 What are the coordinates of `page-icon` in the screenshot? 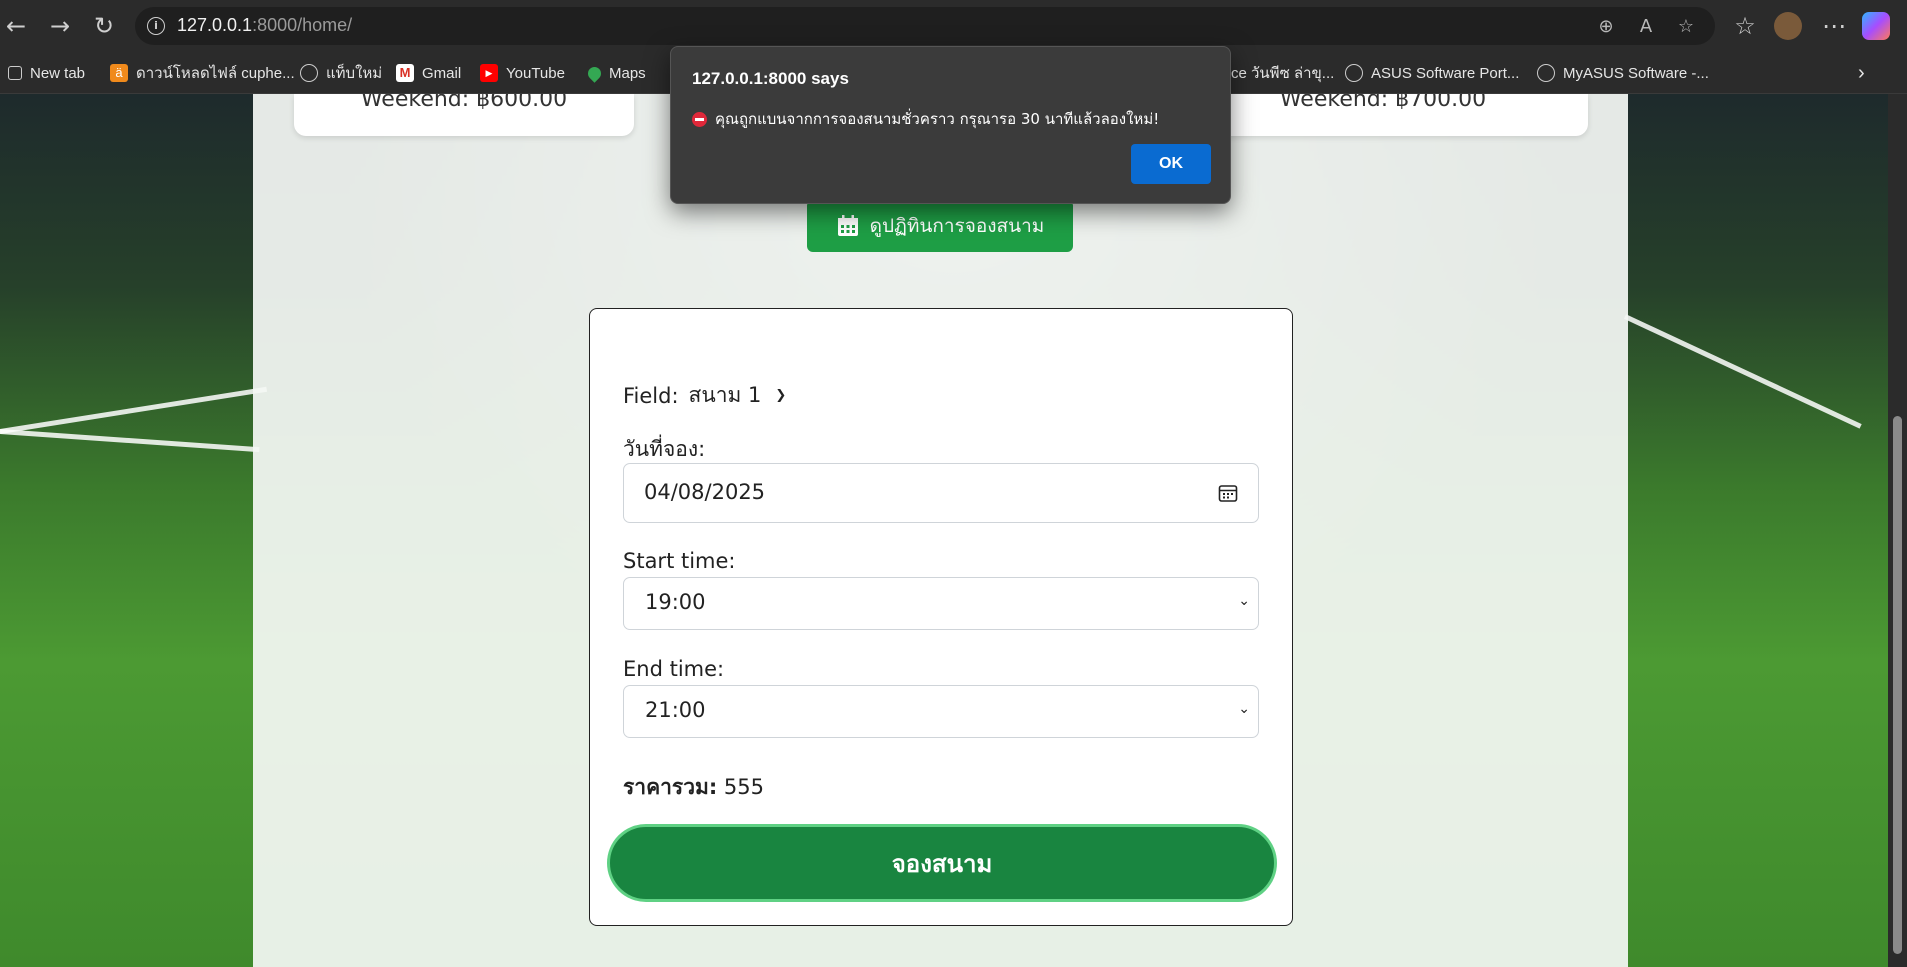 It's located at (15, 73).